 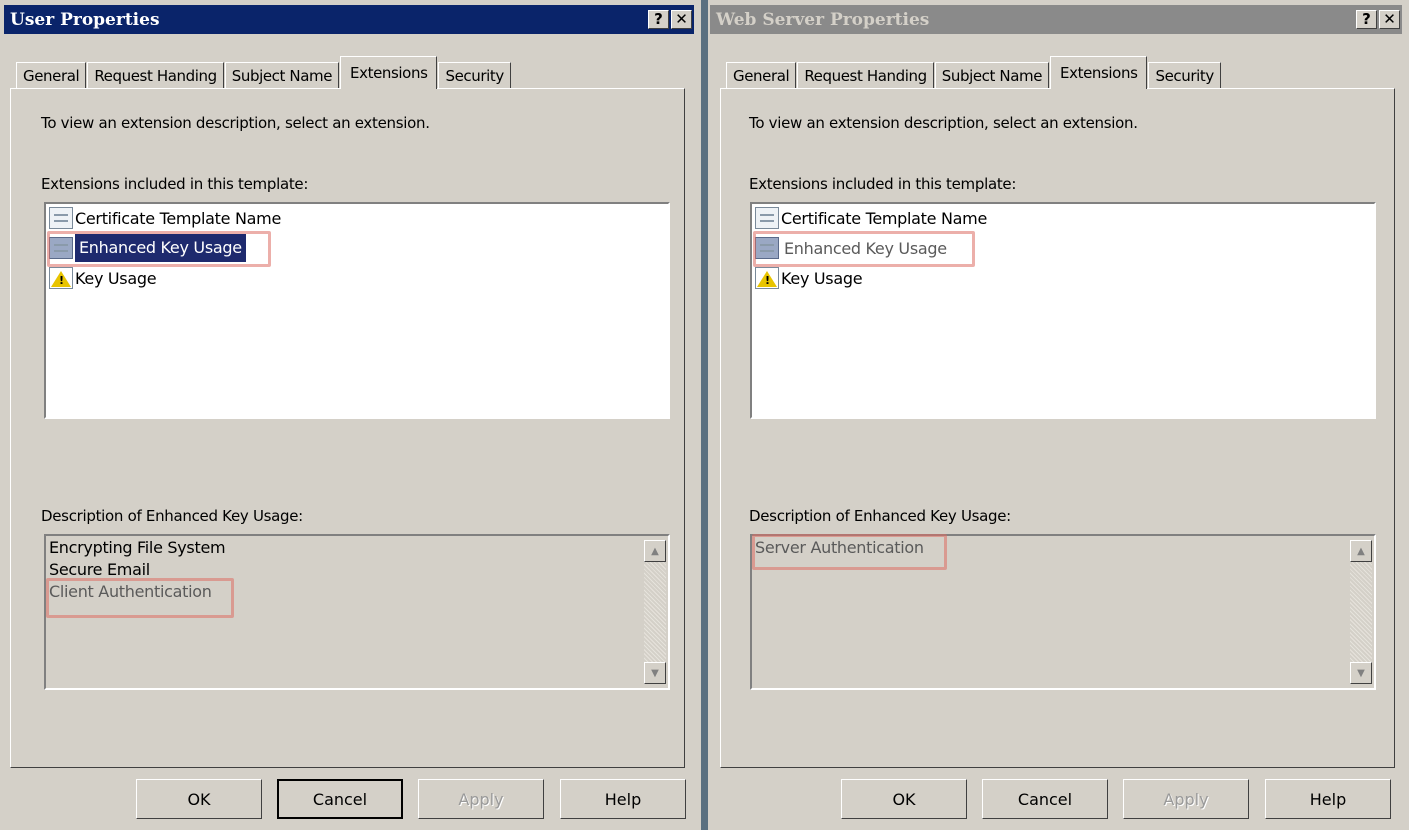 I want to click on title-bar: Web Server Properties ? ✕, so click(x=1056, y=19).